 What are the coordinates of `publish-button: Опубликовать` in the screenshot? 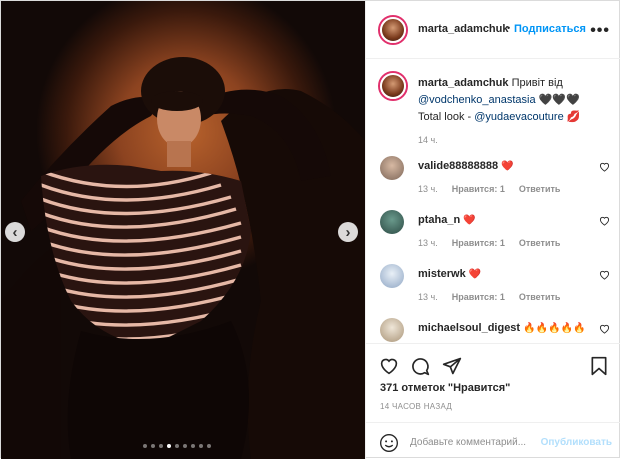 It's located at (576, 442).